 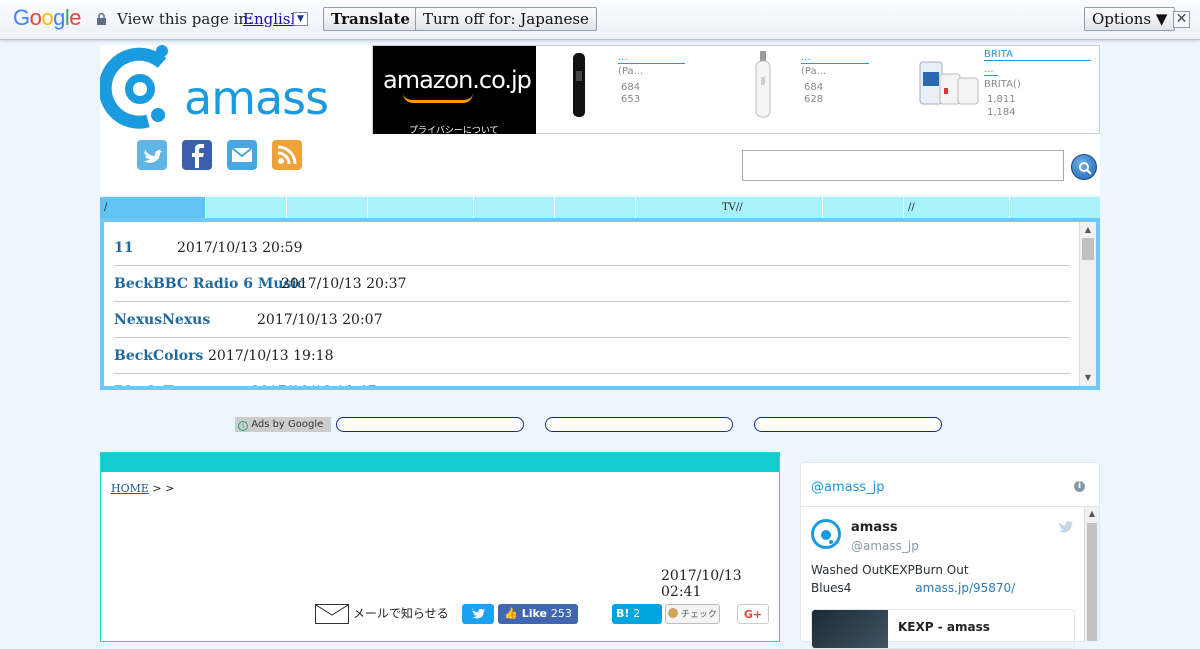 What do you see at coordinates (673, 613) in the screenshot?
I see `mixi-icon` at bounding box center [673, 613].